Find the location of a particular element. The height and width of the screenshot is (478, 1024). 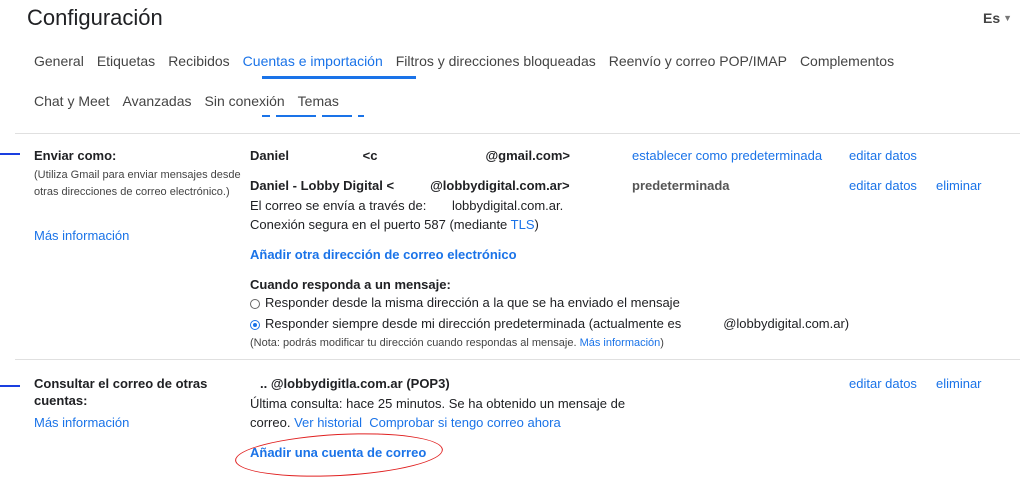

active-tab-indicator is located at coordinates (339, 77).